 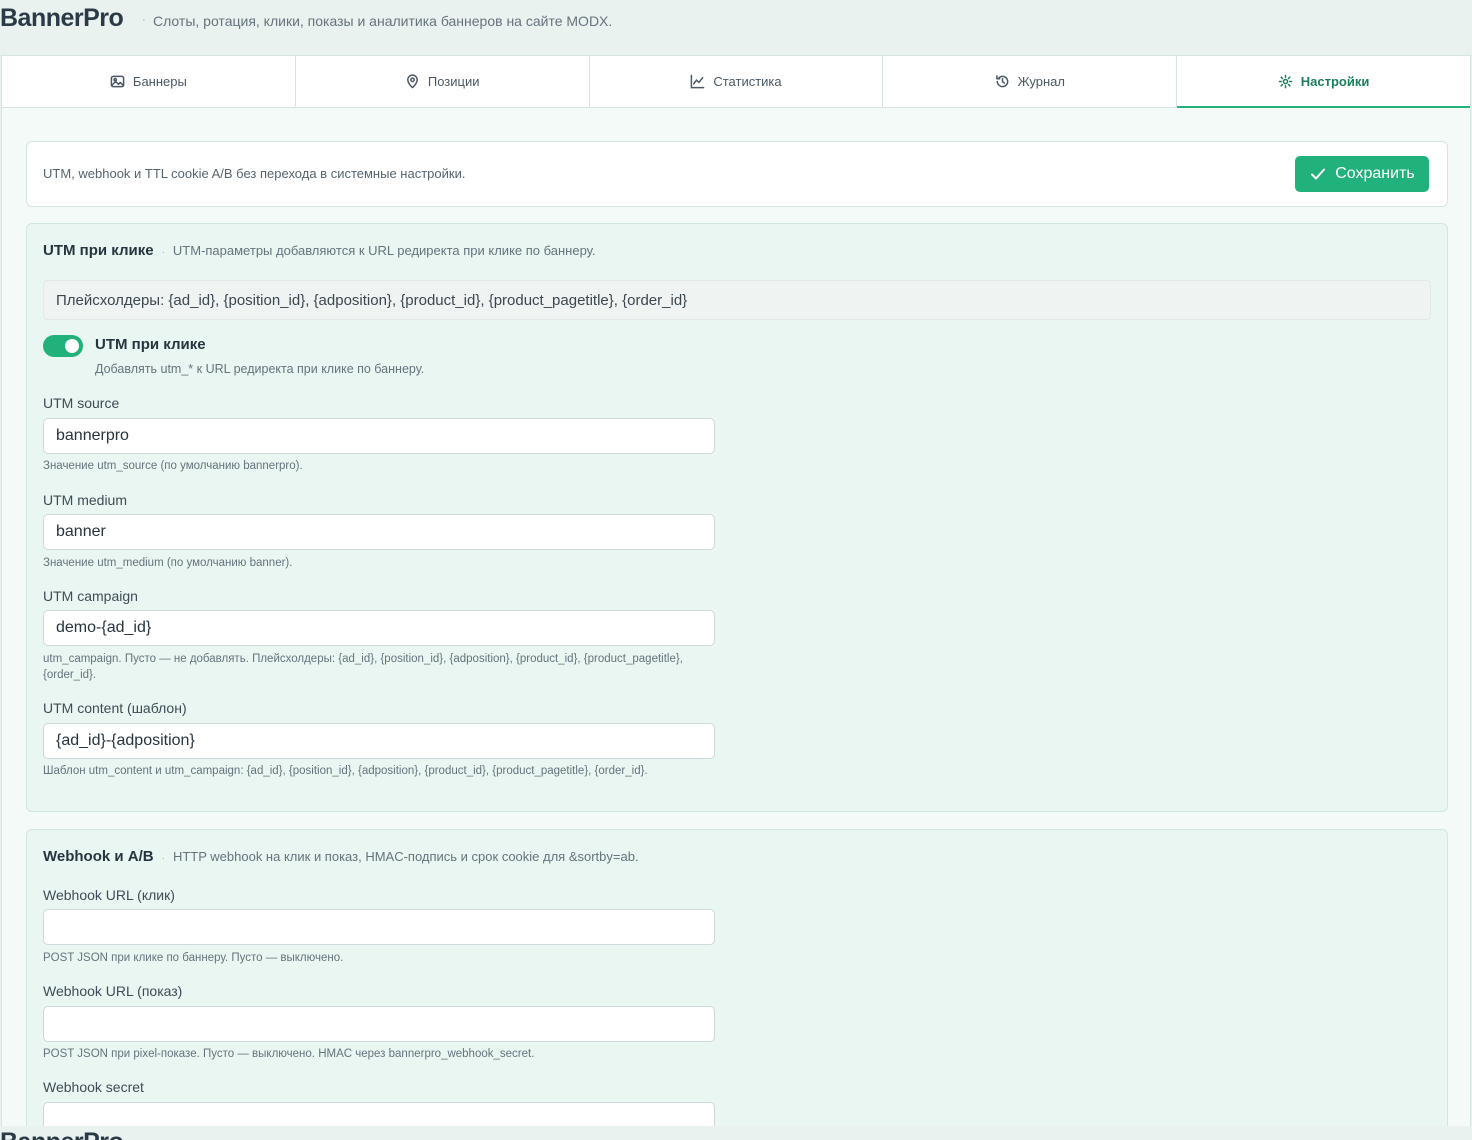 I want to click on section-title: Webhook и A/B, so click(x=98, y=856).